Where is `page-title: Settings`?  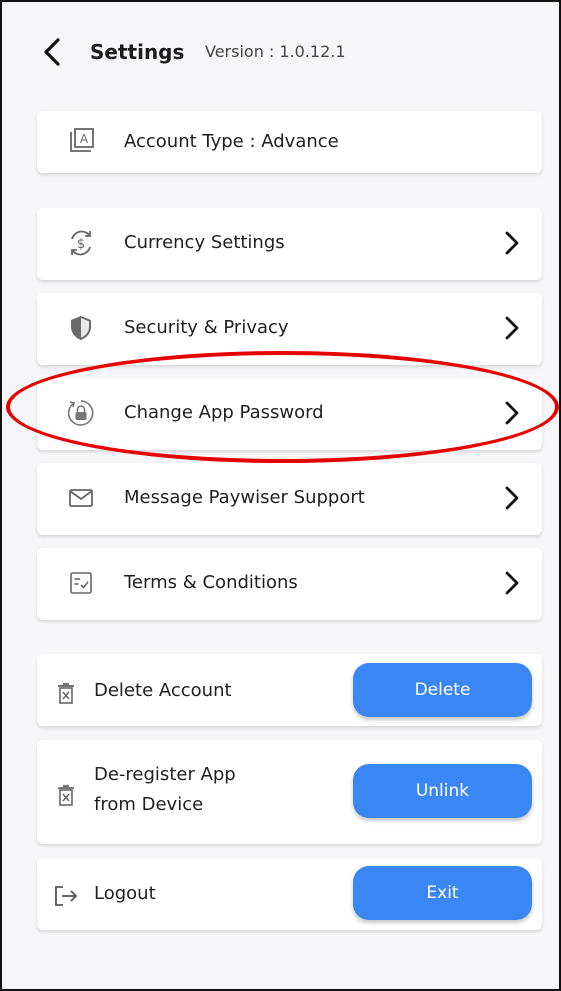
page-title: Settings is located at coordinates (137, 52).